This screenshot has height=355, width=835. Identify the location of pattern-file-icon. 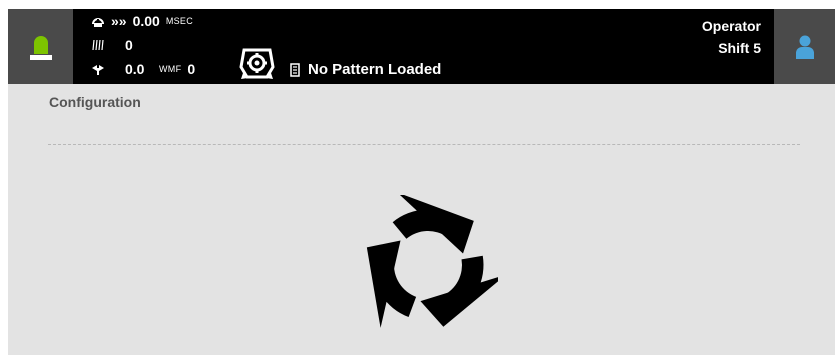
(295, 69).